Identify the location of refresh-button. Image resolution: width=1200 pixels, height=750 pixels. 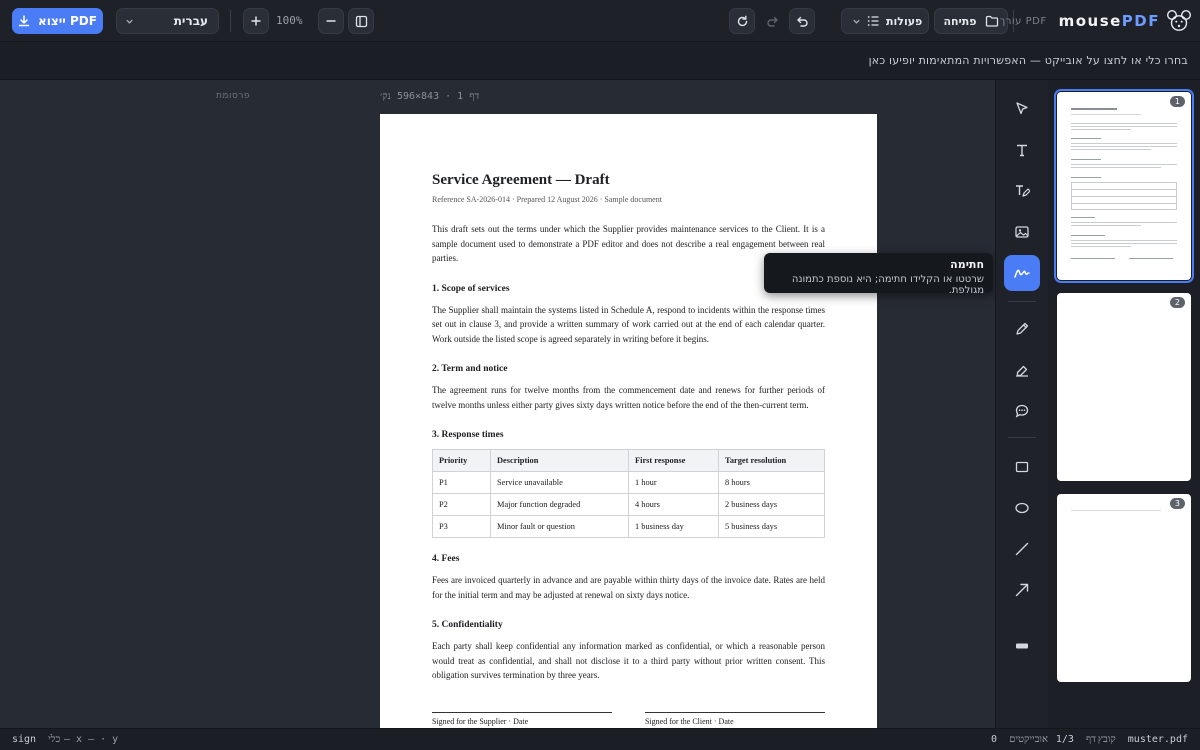
(742, 21).